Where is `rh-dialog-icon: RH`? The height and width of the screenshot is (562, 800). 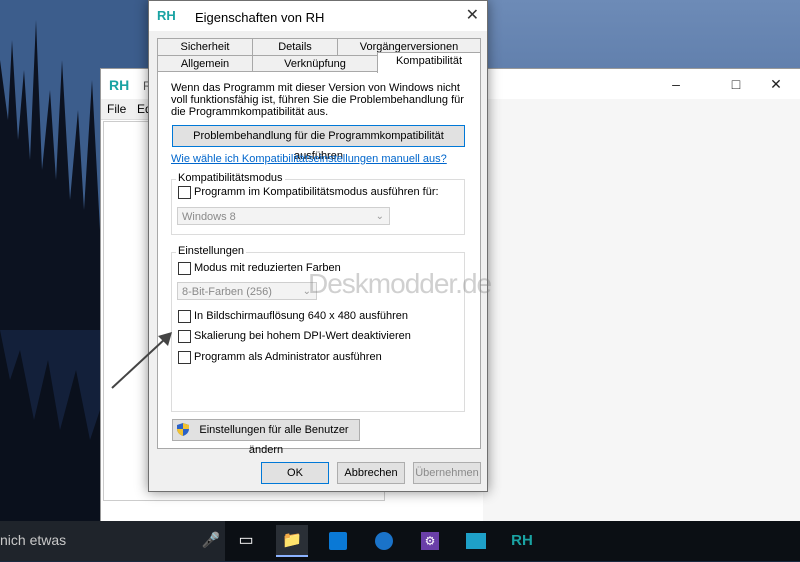
rh-dialog-icon: RH is located at coordinates (166, 15).